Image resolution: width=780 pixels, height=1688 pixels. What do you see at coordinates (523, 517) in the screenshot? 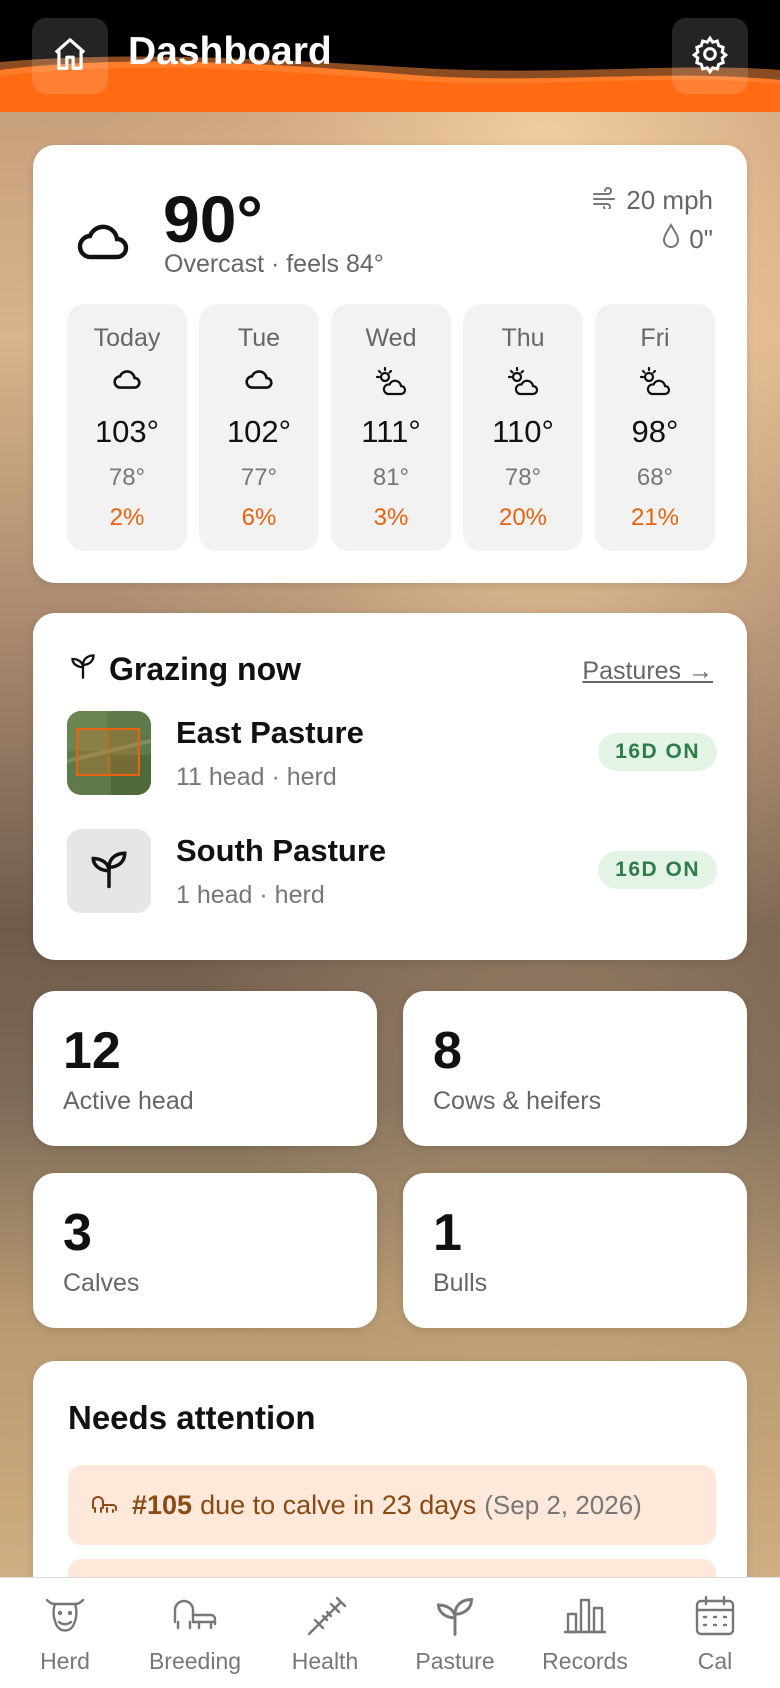
I see `forecast-precip: 20%` at bounding box center [523, 517].